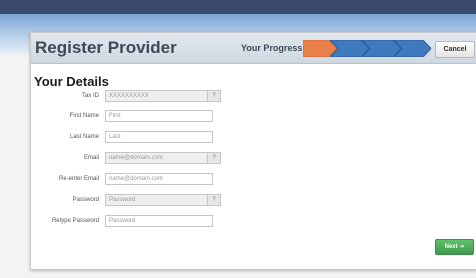 The width and height of the screenshot is (476, 278). Describe the element at coordinates (253, 159) in the screenshot. I see `form-row-email: Email name@domain.com ?` at that location.